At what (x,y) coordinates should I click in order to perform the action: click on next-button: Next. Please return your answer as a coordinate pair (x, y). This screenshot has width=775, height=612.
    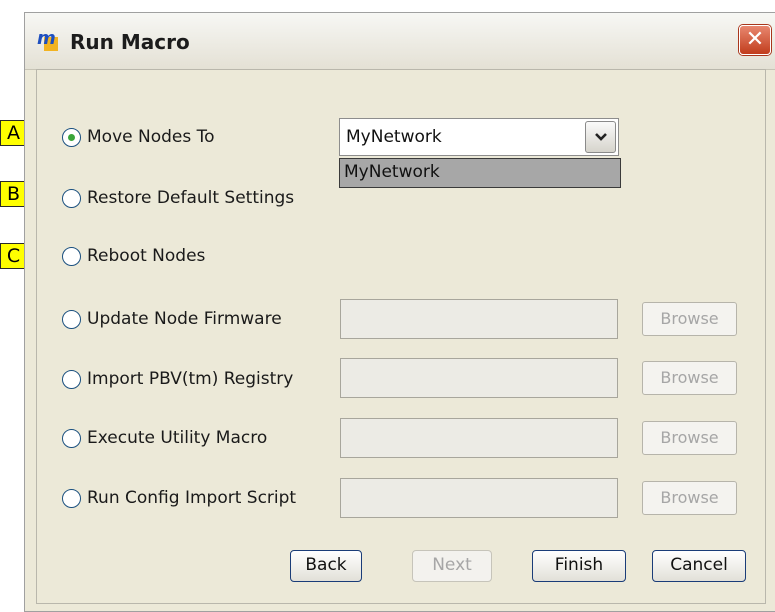
    Looking at the image, I should click on (452, 566).